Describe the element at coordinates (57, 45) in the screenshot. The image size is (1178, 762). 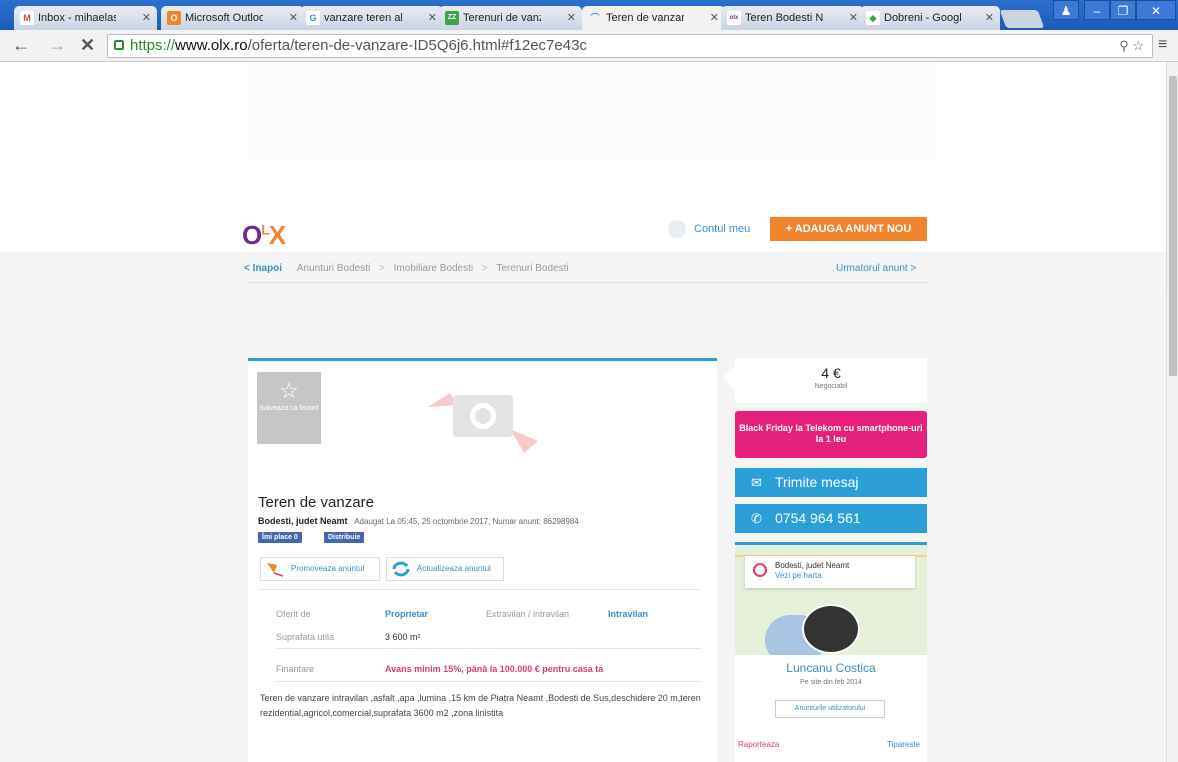
I see `forward-icon: →` at that location.